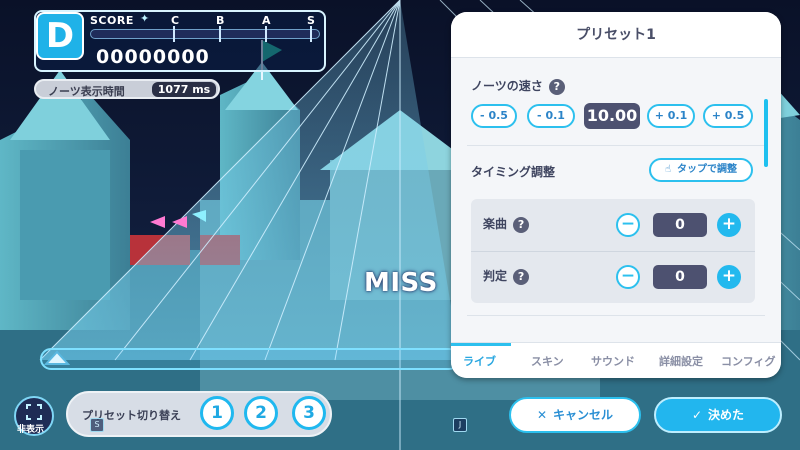  Describe the element at coordinates (494, 116) in the screenshot. I see `speed-minus-05-button: - 0.5` at that location.